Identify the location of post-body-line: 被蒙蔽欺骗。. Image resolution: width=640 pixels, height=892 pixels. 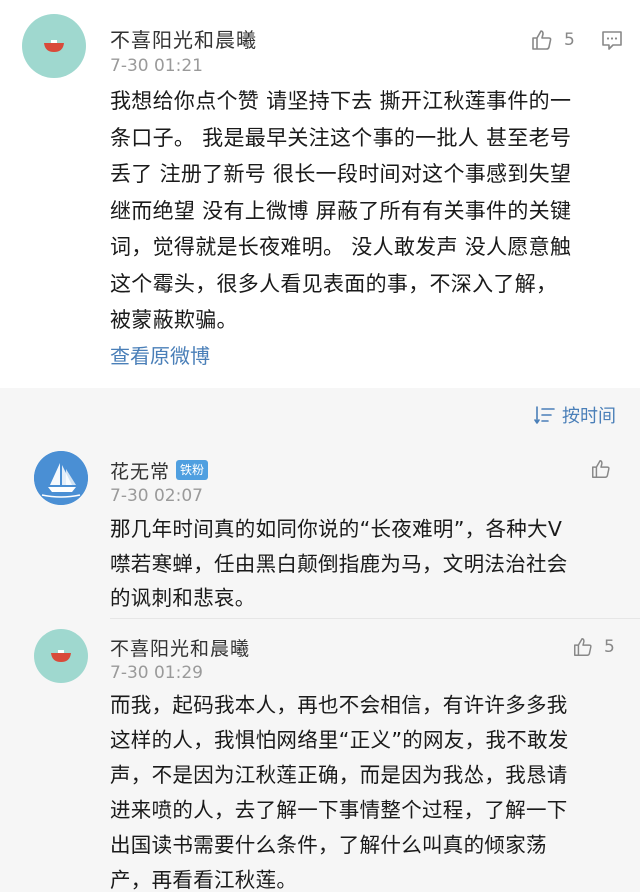
(174, 320).